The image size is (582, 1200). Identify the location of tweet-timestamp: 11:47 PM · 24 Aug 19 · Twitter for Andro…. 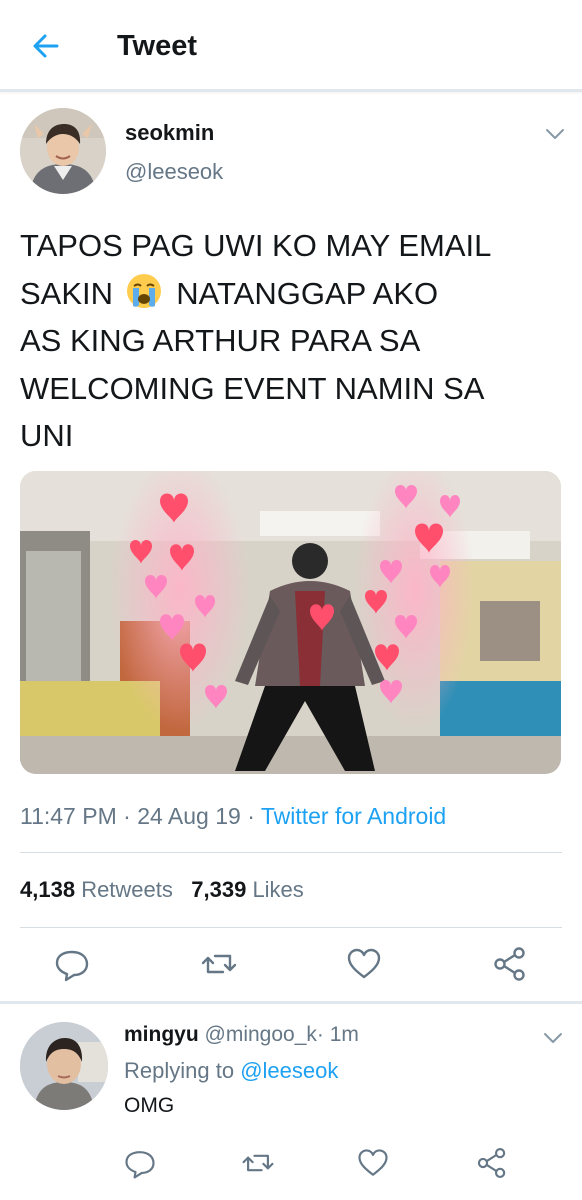
(233, 816).